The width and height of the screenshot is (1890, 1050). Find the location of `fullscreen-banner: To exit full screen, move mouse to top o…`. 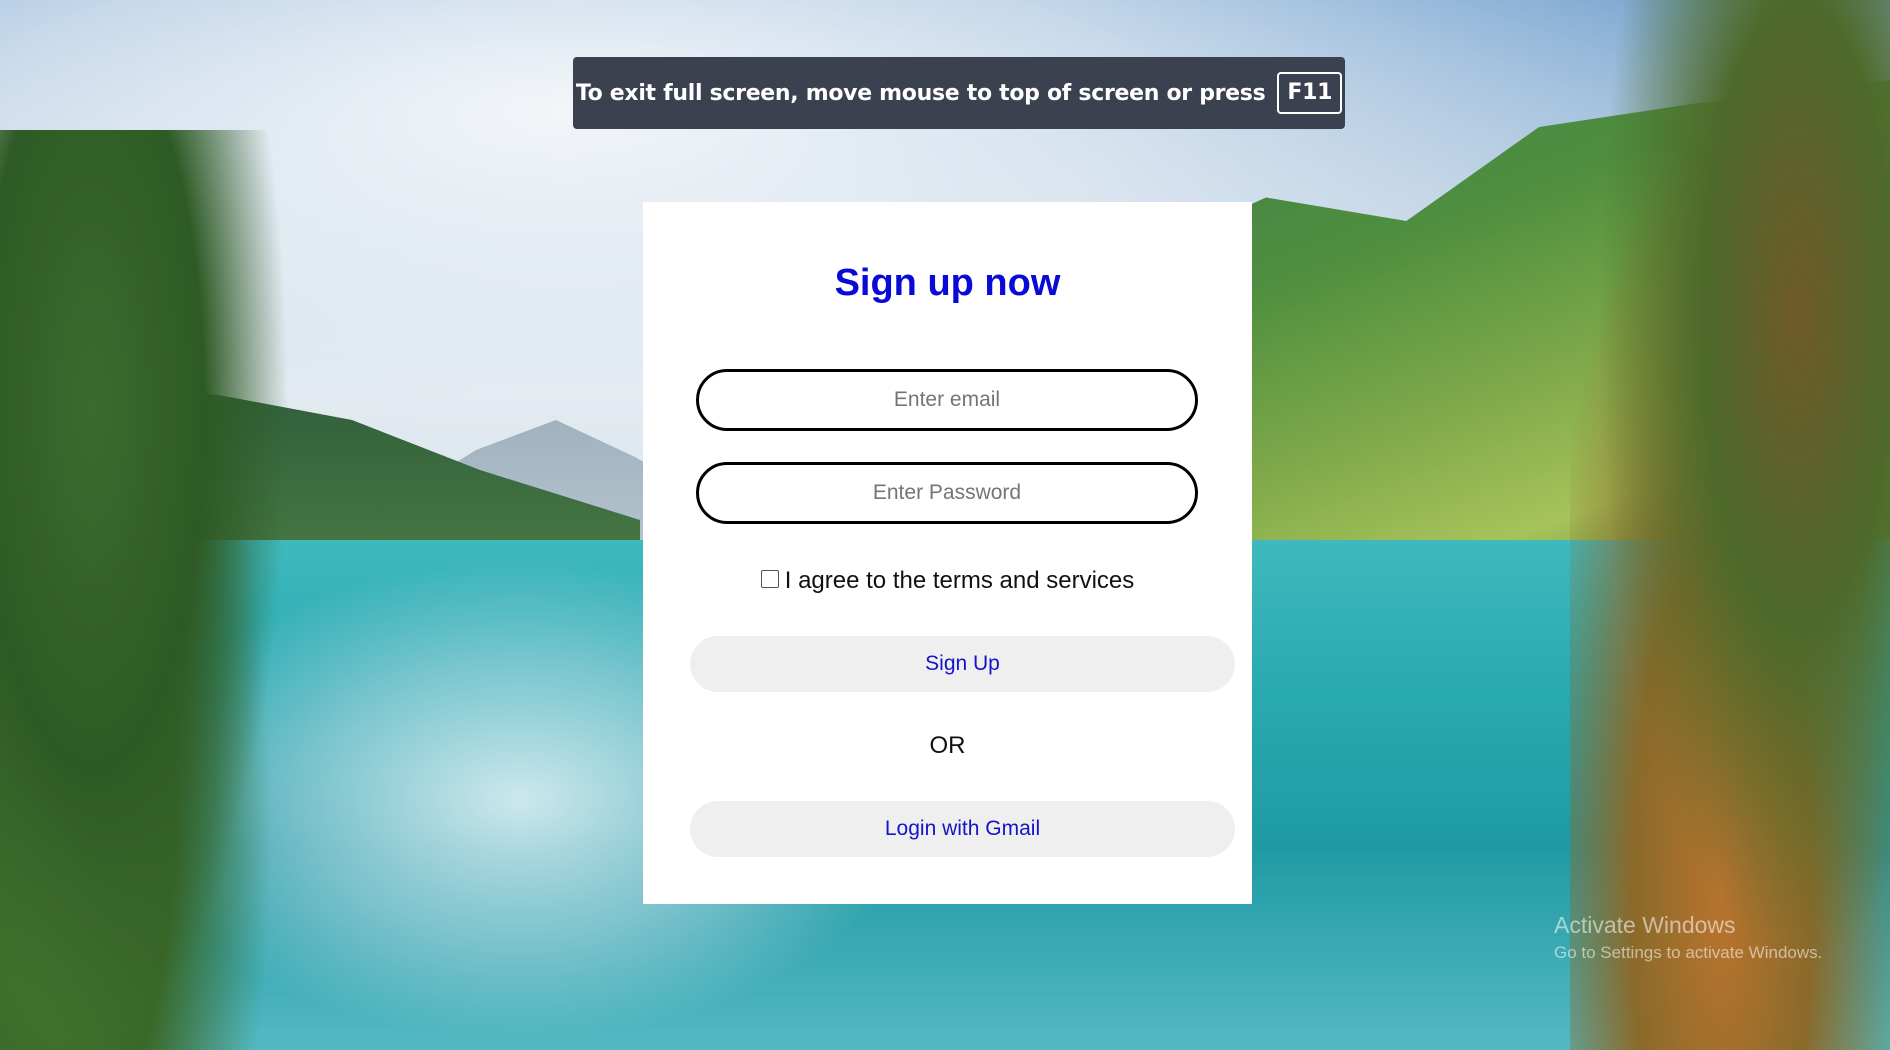

fullscreen-banner: To exit full screen, move mouse to top o… is located at coordinates (959, 93).